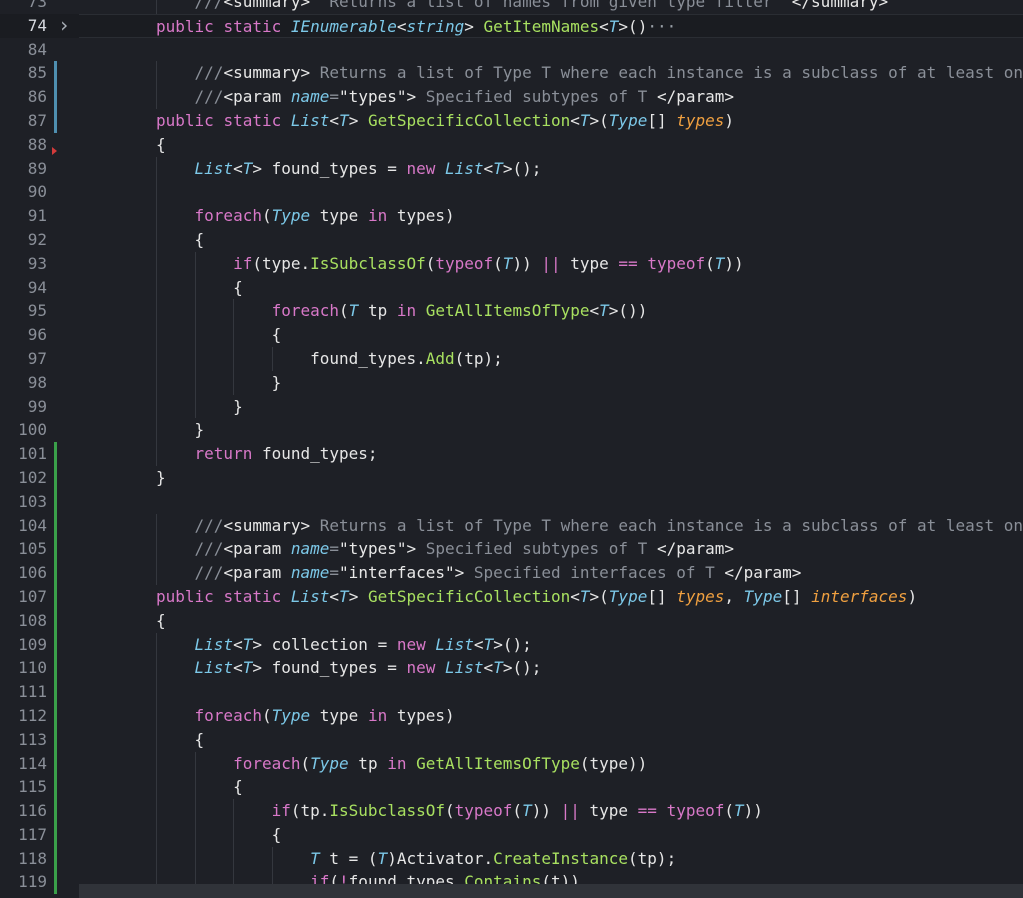 This screenshot has width=1023, height=898. What do you see at coordinates (511, 145) in the screenshot?
I see `code-line: 88 {` at bounding box center [511, 145].